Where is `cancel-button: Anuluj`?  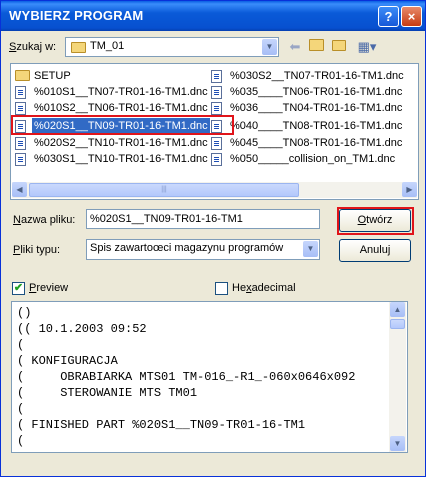 cancel-button: Anuluj is located at coordinates (375, 250).